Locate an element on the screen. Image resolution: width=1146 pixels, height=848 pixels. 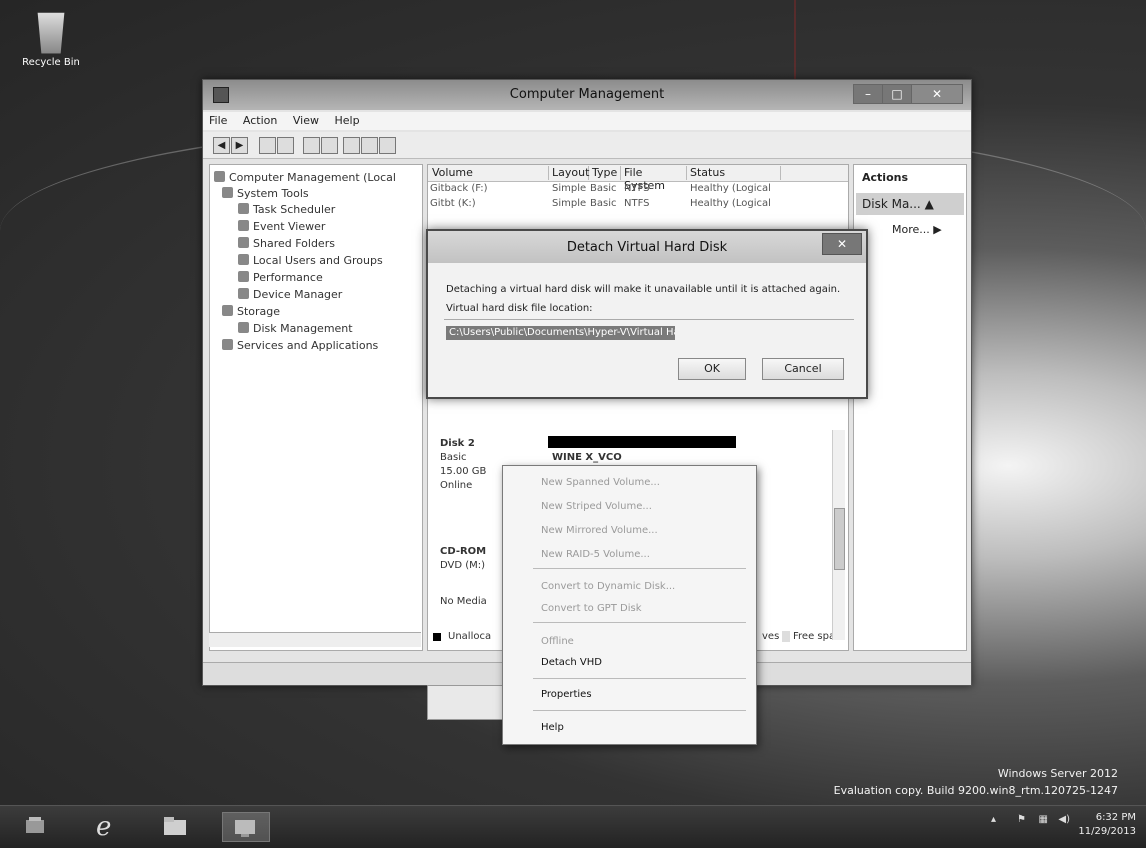
recycle-bin-icon is located at coordinates (51, 33).